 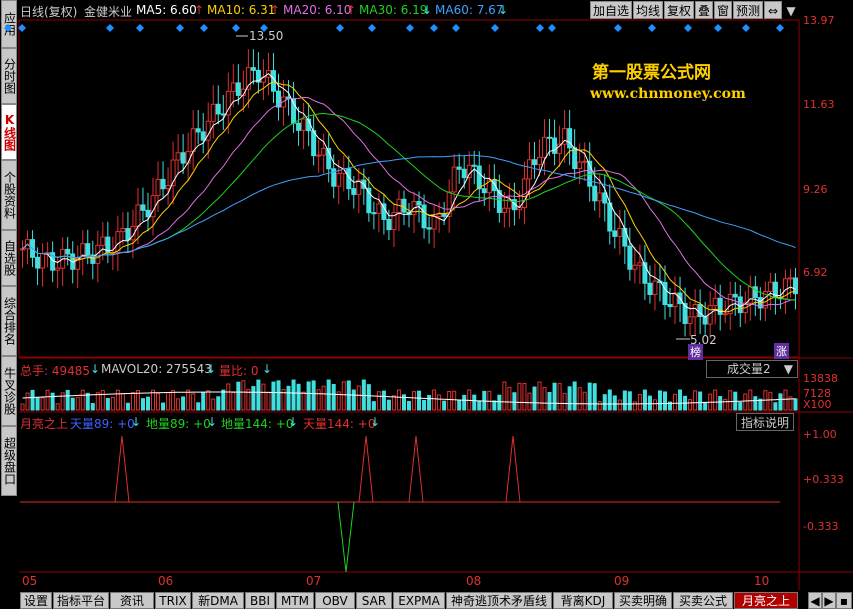 What do you see at coordinates (339, 424) in the screenshot?
I see `sky144-value: 天量144: +0` at bounding box center [339, 424].